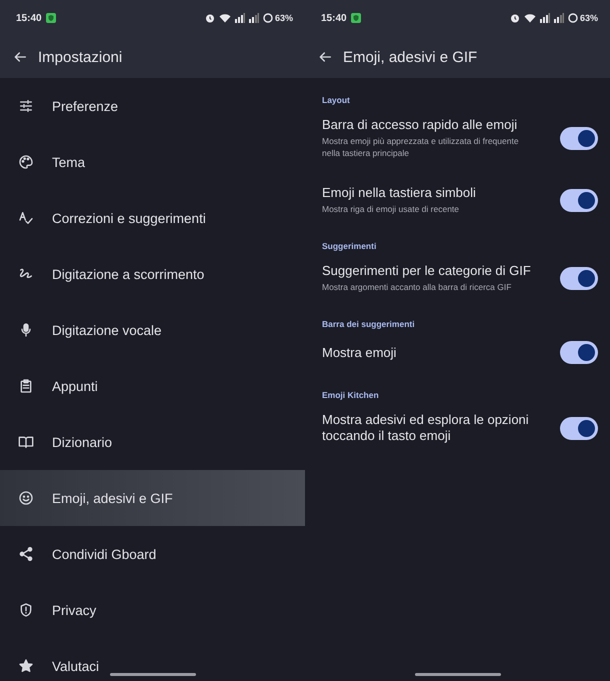  What do you see at coordinates (152, 498) in the screenshot?
I see `menu-item: Emoji, adesivi e GIF` at bounding box center [152, 498].